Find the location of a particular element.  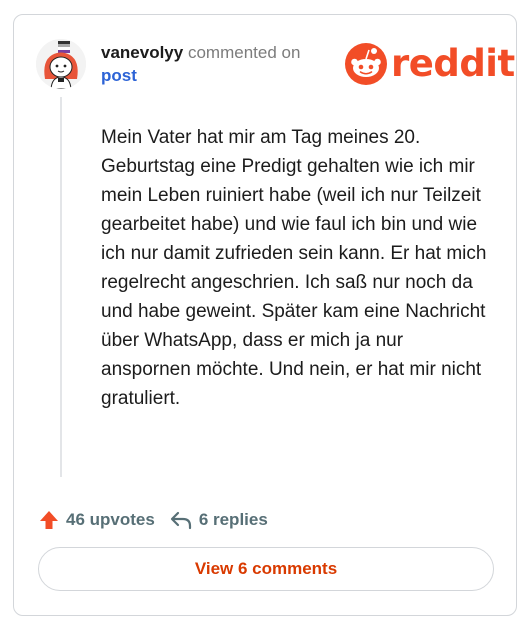

comment-header: vanevolyy commented on is located at coordinates (200, 53).